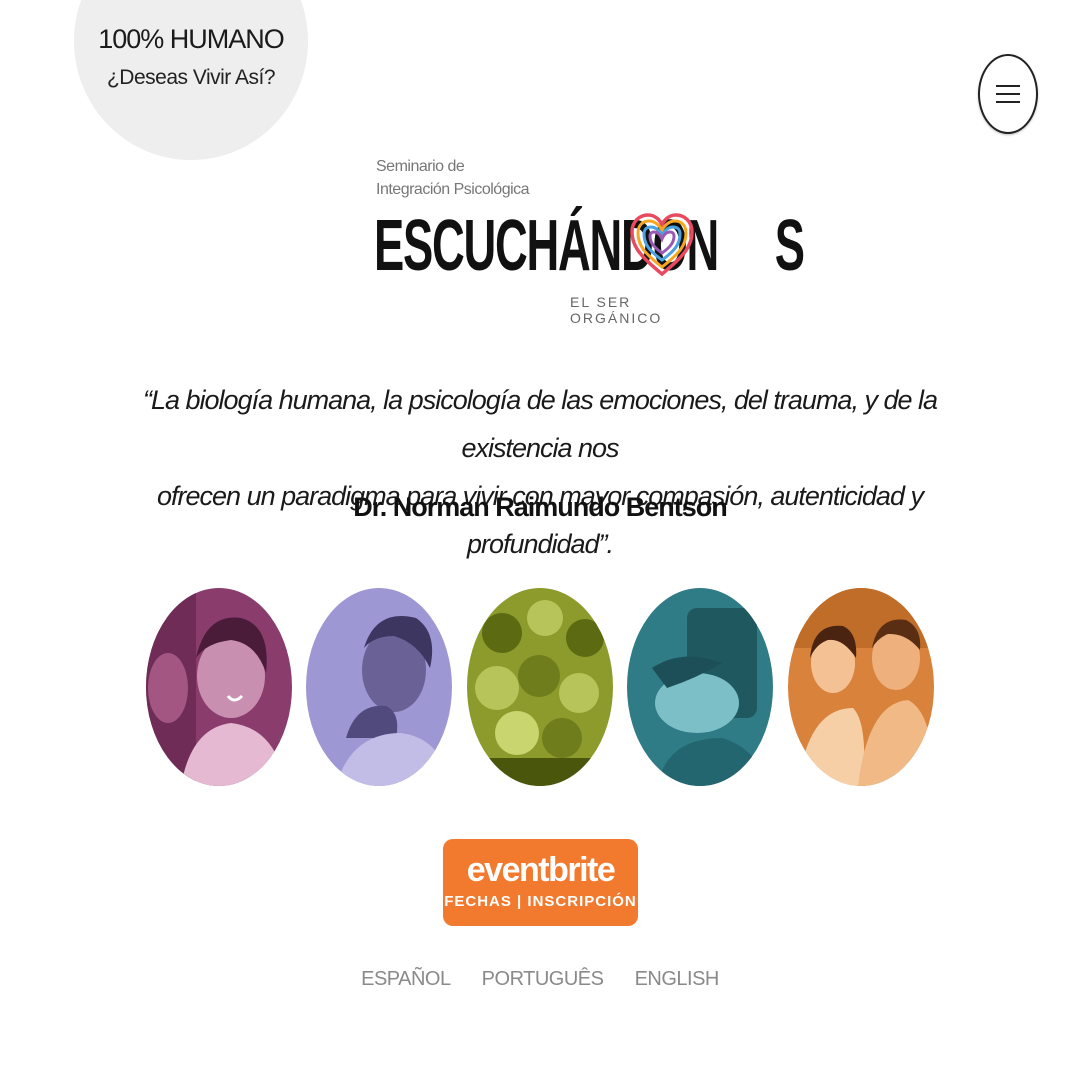  What do you see at coordinates (541, 870) in the screenshot?
I see `eventbrite-logo: eventbrite` at bounding box center [541, 870].